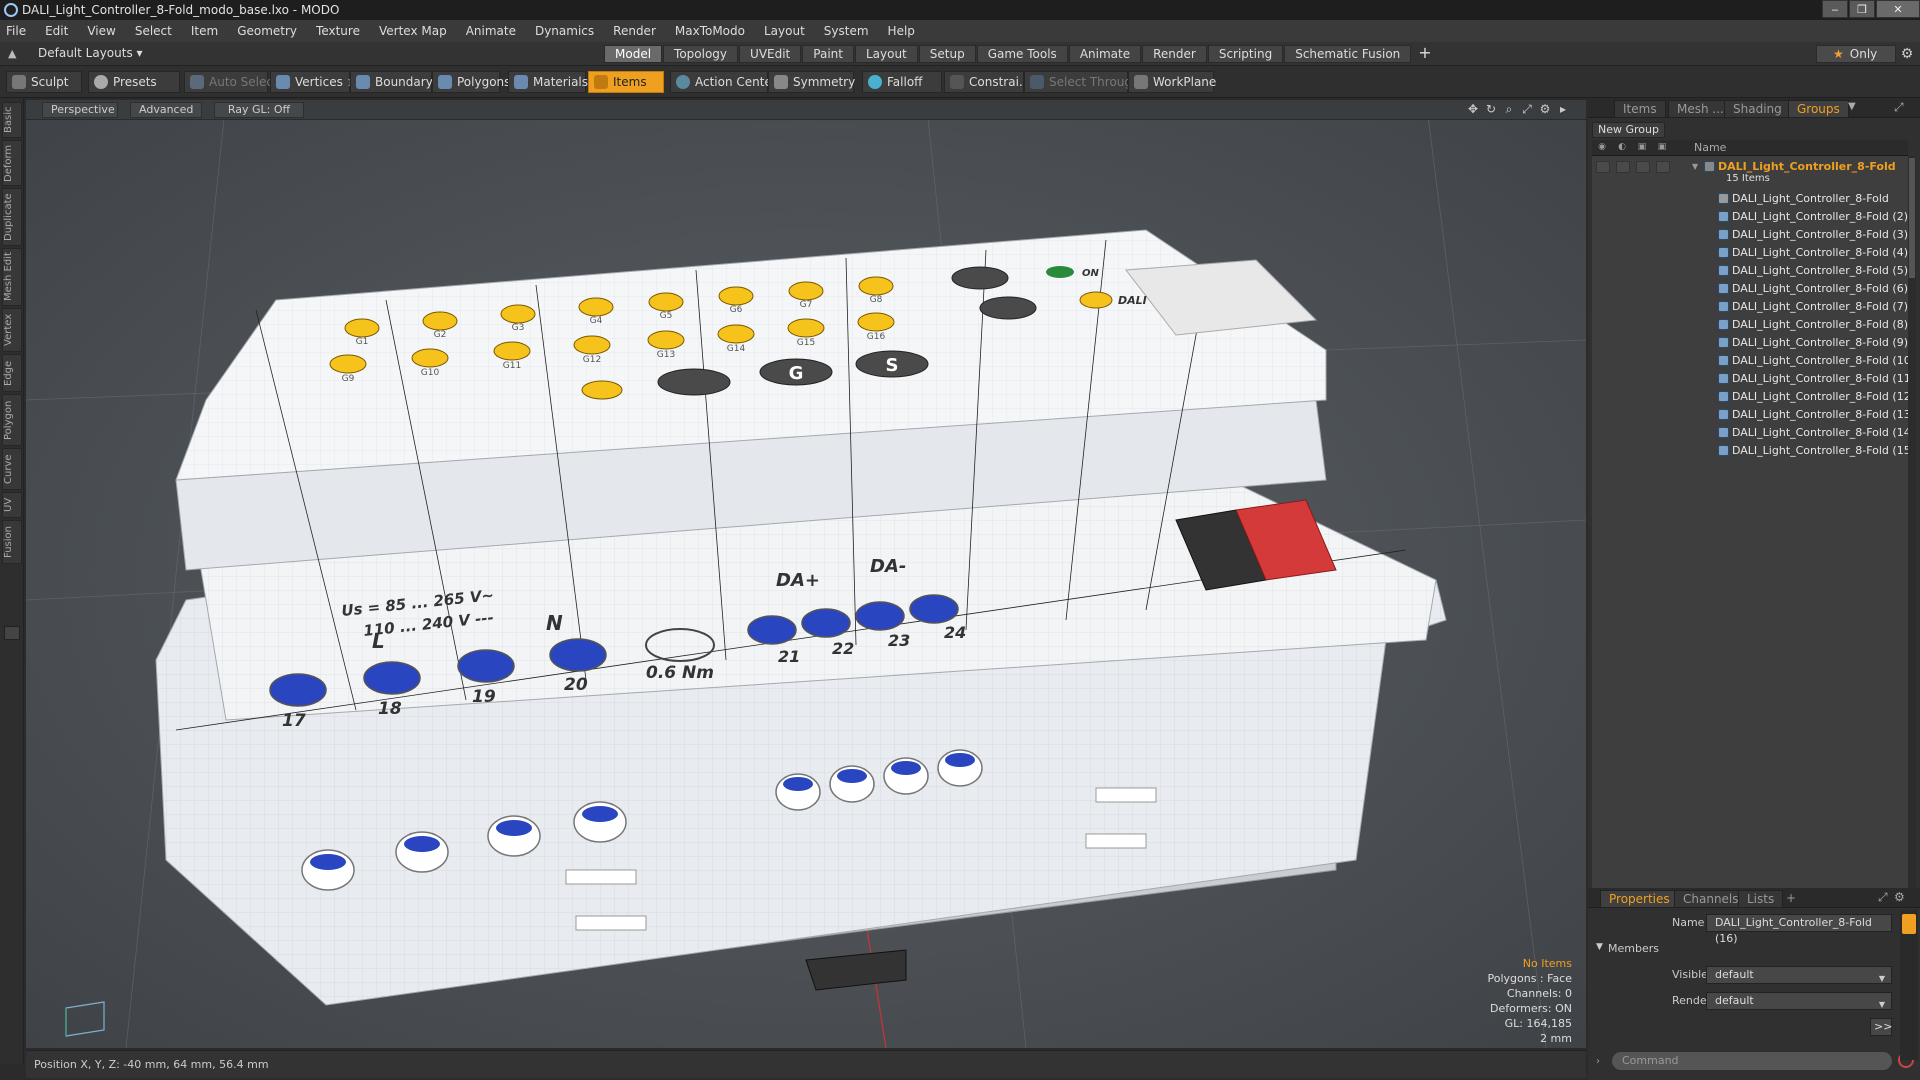 The width and height of the screenshot is (1920, 1080). Describe the element at coordinates (1757, 109) in the screenshot. I see `tab-shading: Shading` at that location.